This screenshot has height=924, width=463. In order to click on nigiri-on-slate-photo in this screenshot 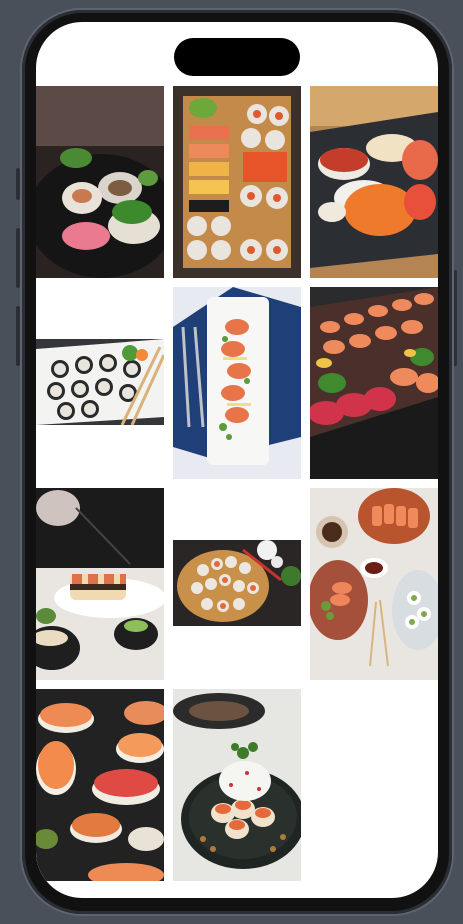, I will do `click(374, 182)`.